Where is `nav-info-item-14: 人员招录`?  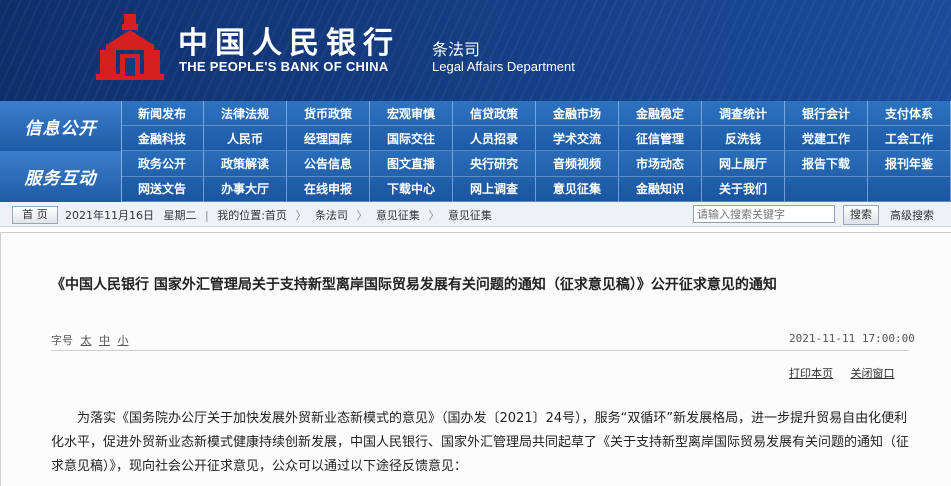 nav-info-item-14: 人员招录 is located at coordinates (494, 138).